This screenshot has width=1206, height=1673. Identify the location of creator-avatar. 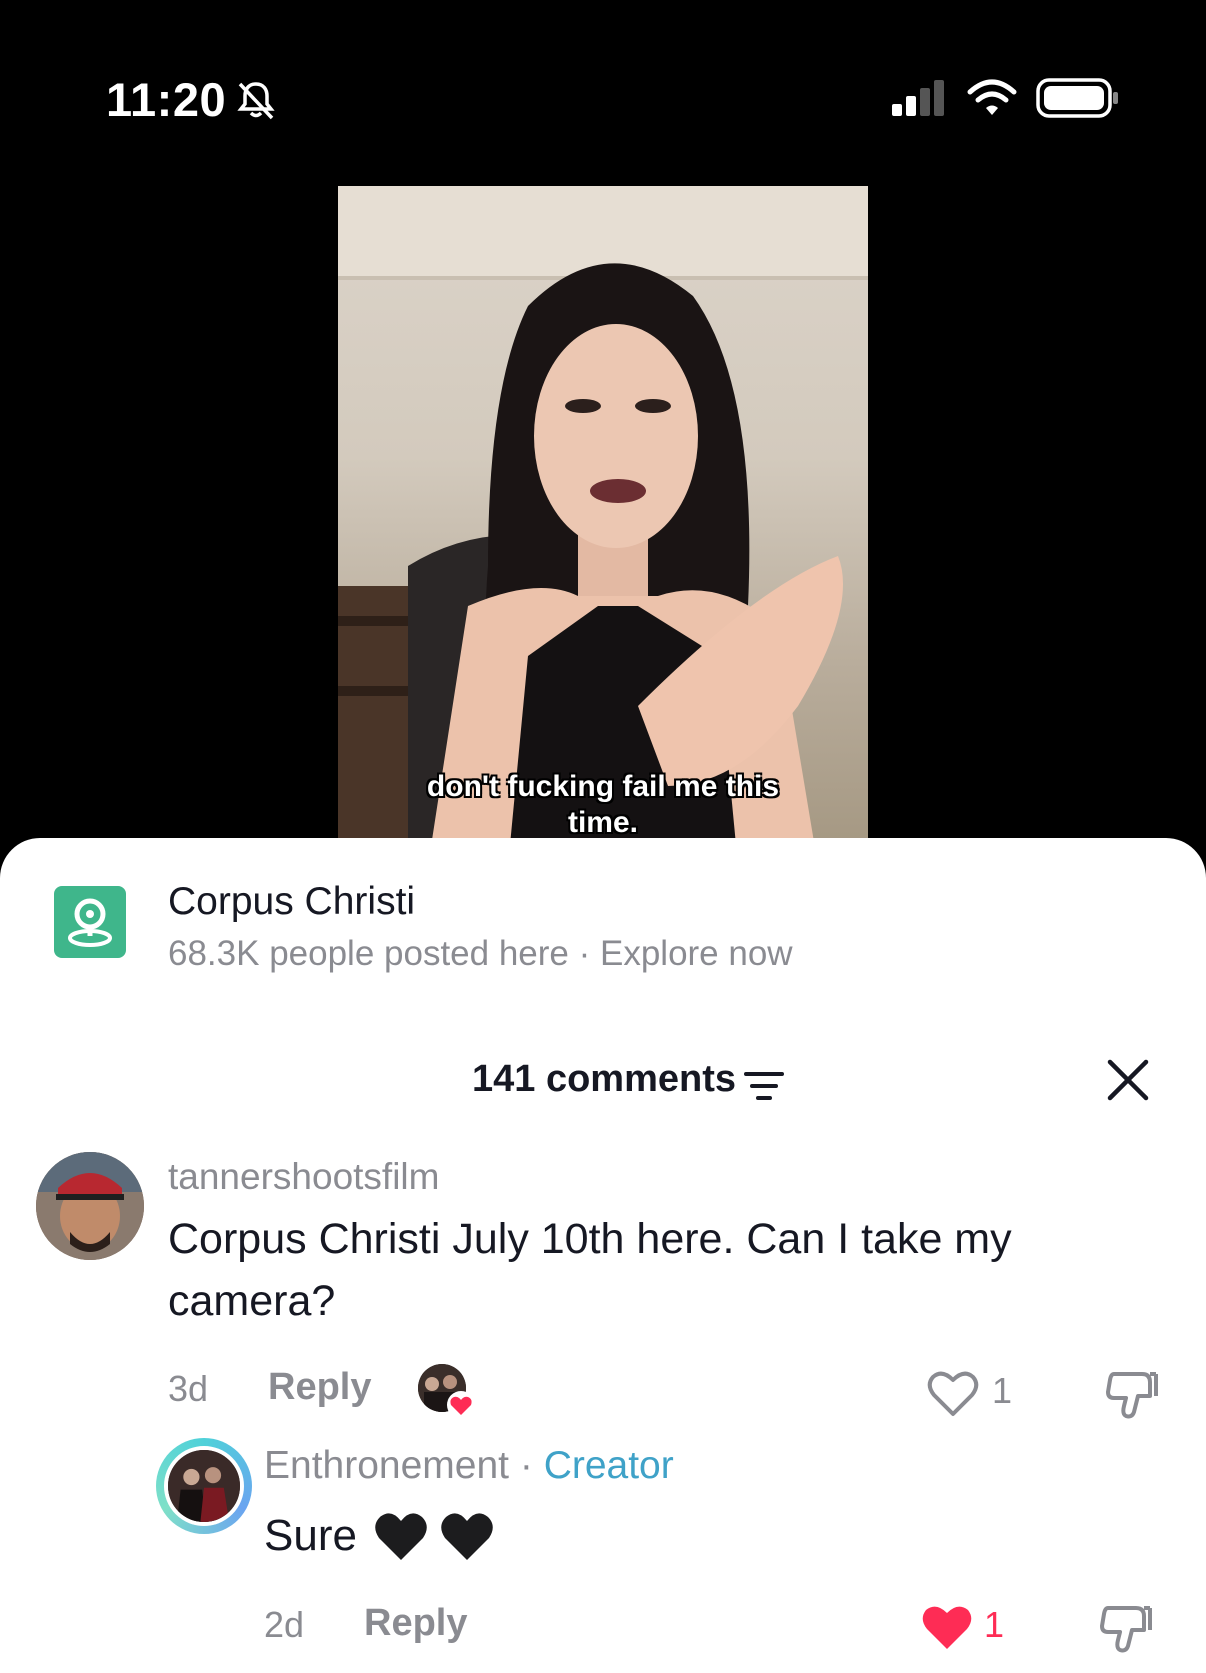
(204, 1486).